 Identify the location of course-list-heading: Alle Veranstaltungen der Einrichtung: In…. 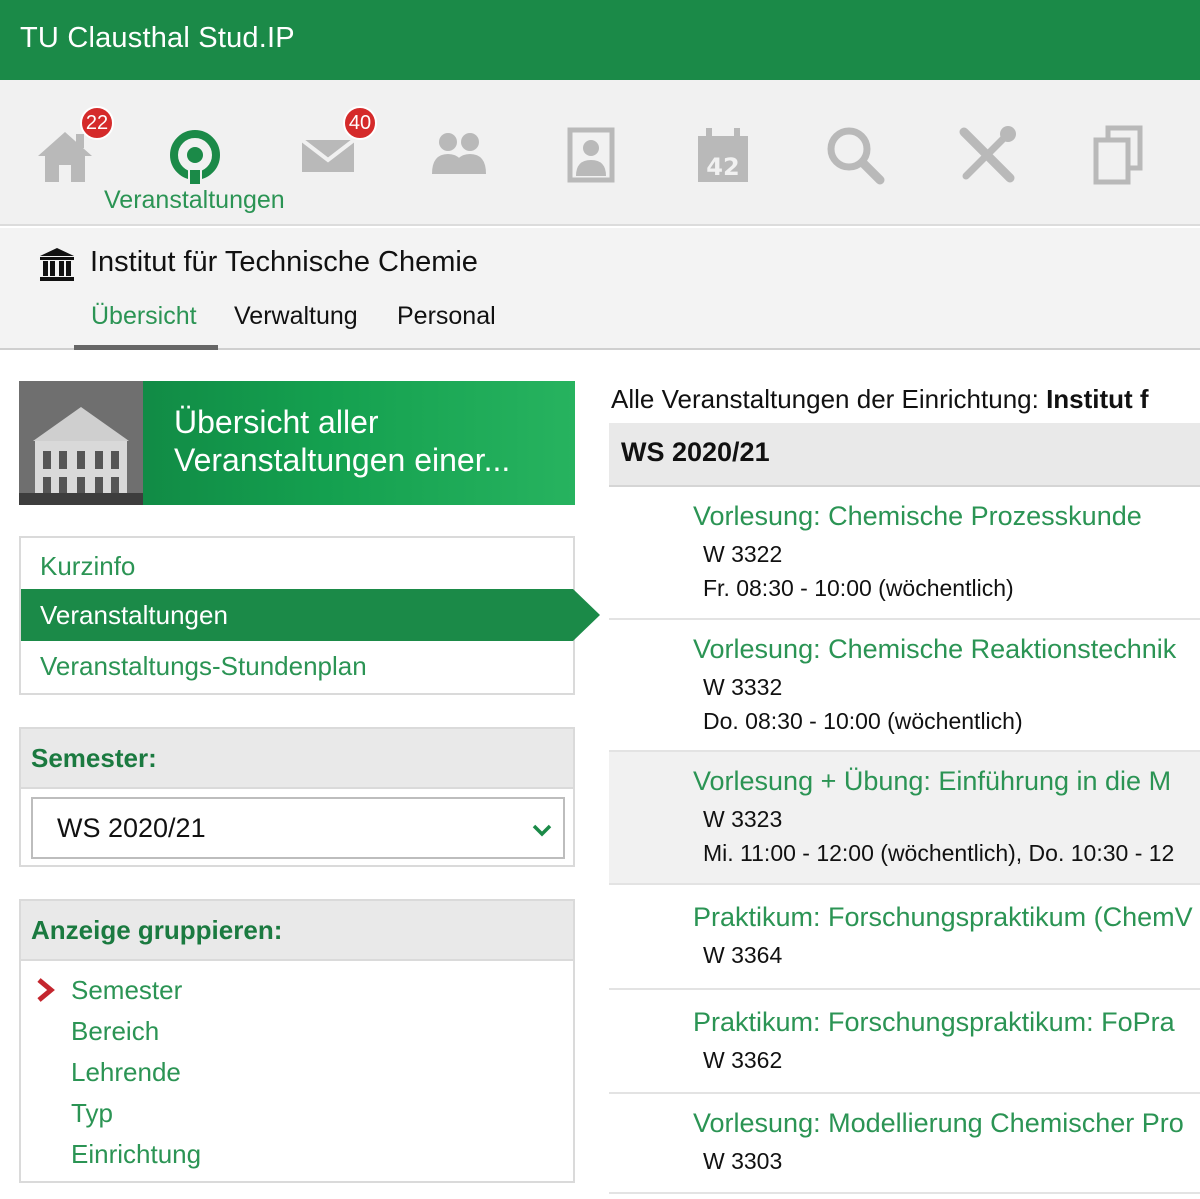
(880, 399).